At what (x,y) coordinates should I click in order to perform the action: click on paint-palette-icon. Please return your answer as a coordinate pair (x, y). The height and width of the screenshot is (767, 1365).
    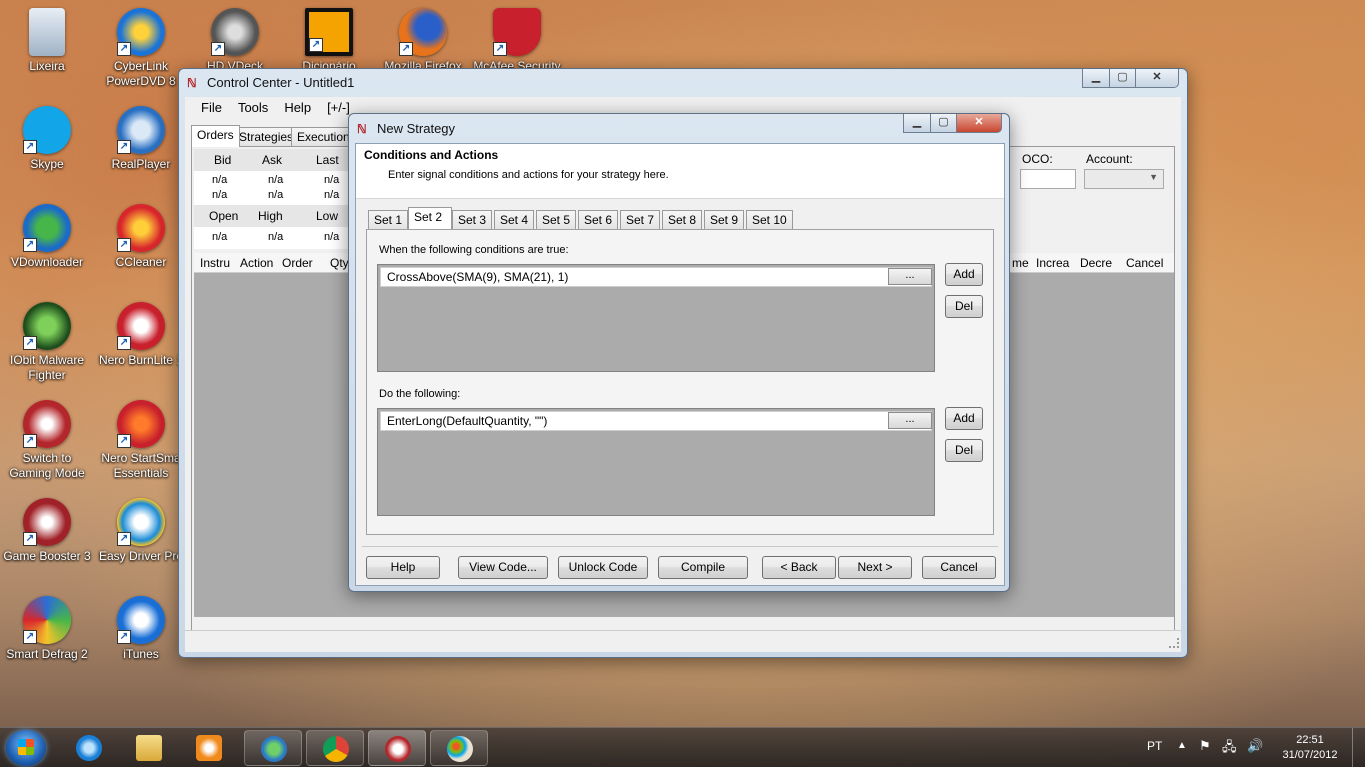
    Looking at the image, I should click on (460, 749).